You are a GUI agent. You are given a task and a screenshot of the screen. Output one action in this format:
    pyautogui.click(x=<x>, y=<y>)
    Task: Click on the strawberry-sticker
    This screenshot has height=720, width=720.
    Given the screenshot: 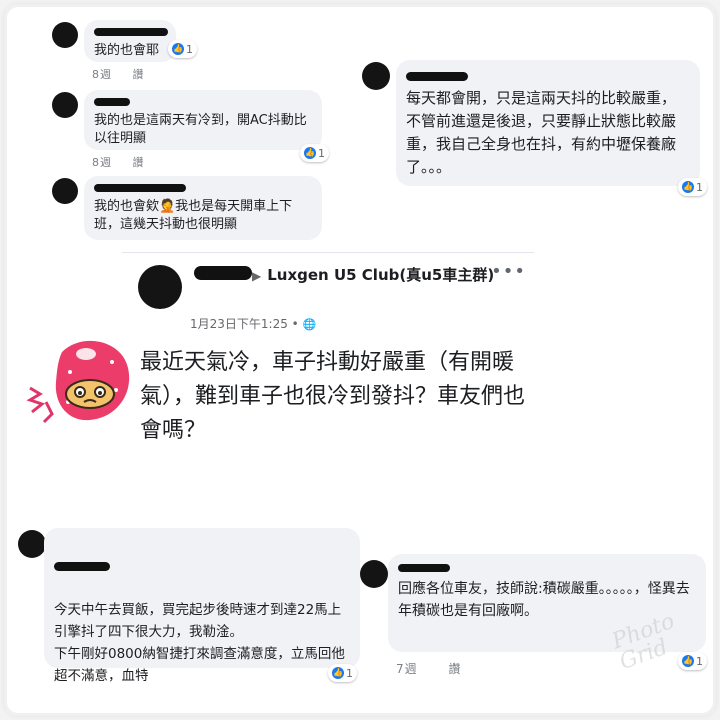 What is the action you would take?
    pyautogui.click(x=78, y=382)
    